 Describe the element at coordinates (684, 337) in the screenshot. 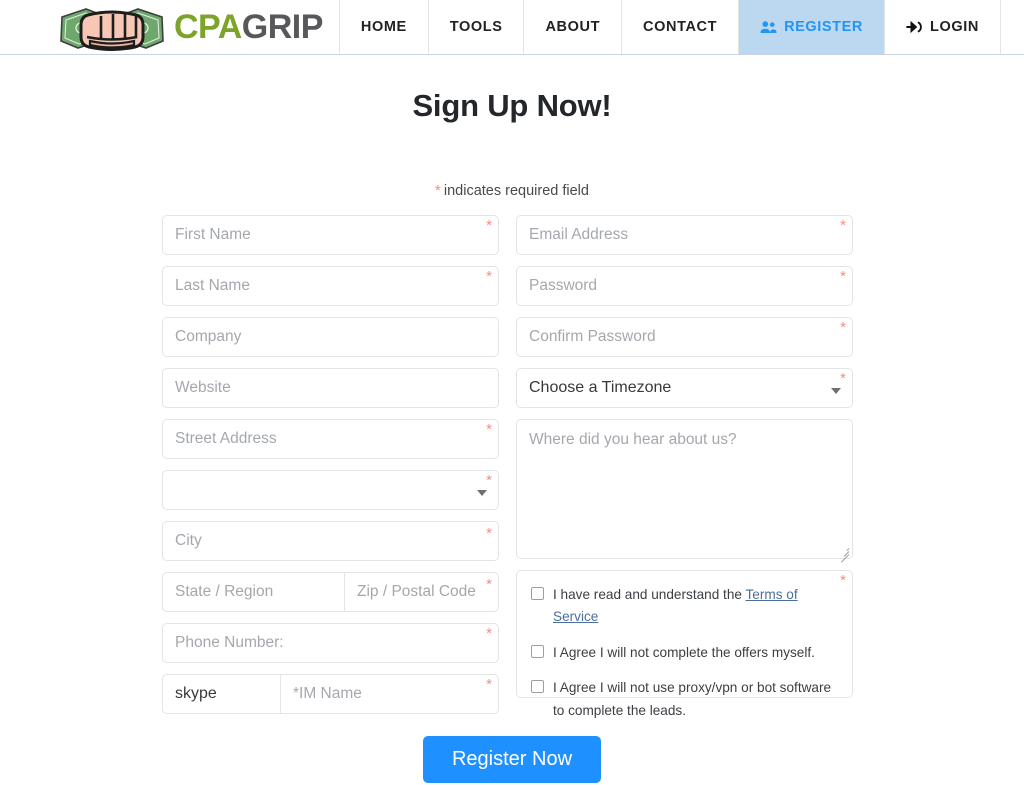

I see `confirm-password-field: Confirm Password *` at that location.